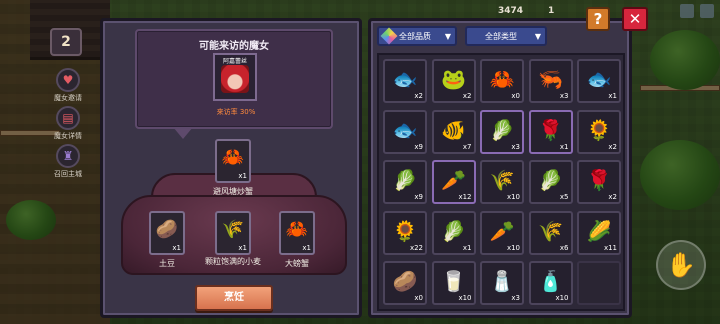 The width and height of the screenshot is (720, 324). What do you see at coordinates (297, 233) in the screenshot?
I see `ingredient-slot: 🦀 x1` at bounding box center [297, 233].